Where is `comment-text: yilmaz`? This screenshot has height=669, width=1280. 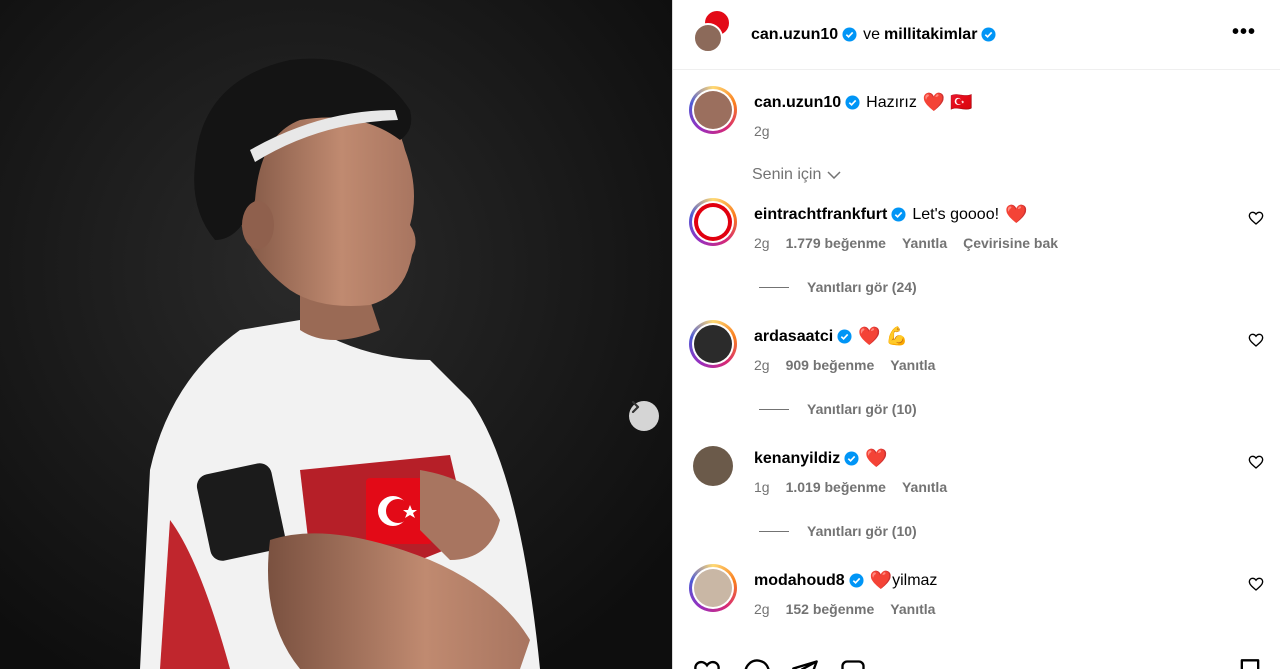 comment-text: yilmaz is located at coordinates (915, 580).